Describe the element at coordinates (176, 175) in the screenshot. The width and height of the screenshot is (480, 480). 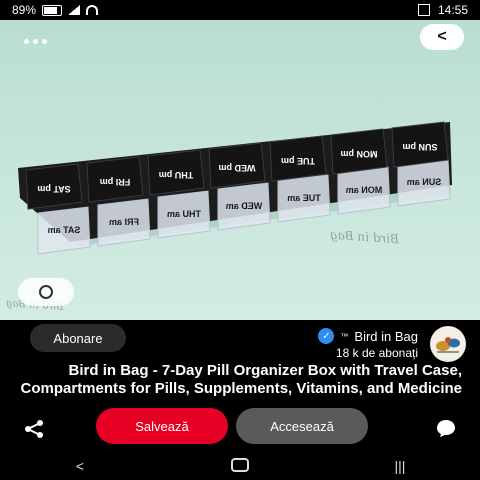
I see `pill-lid-label: THU pm` at that location.